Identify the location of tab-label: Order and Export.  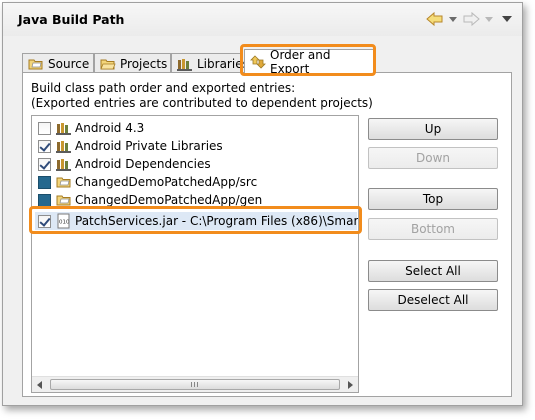
(300, 62).